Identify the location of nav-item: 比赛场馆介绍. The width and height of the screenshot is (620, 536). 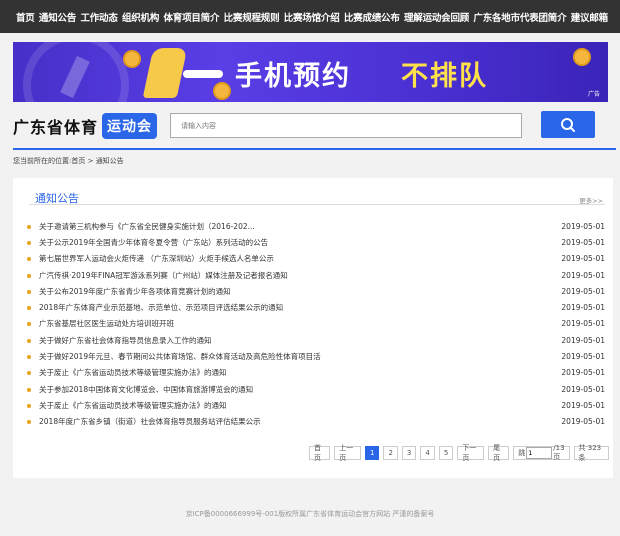
(312, 17).